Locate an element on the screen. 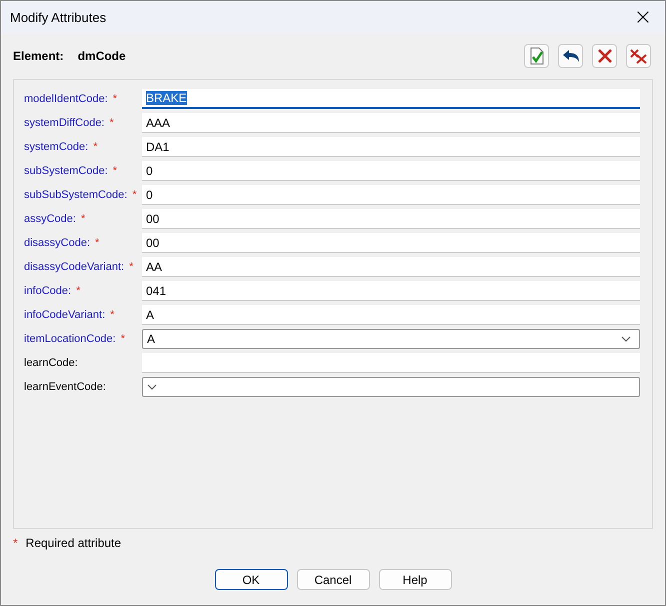 Image resolution: width=666 pixels, height=606 pixels. attribute-label: modelIdentCode: is located at coordinates (66, 99).